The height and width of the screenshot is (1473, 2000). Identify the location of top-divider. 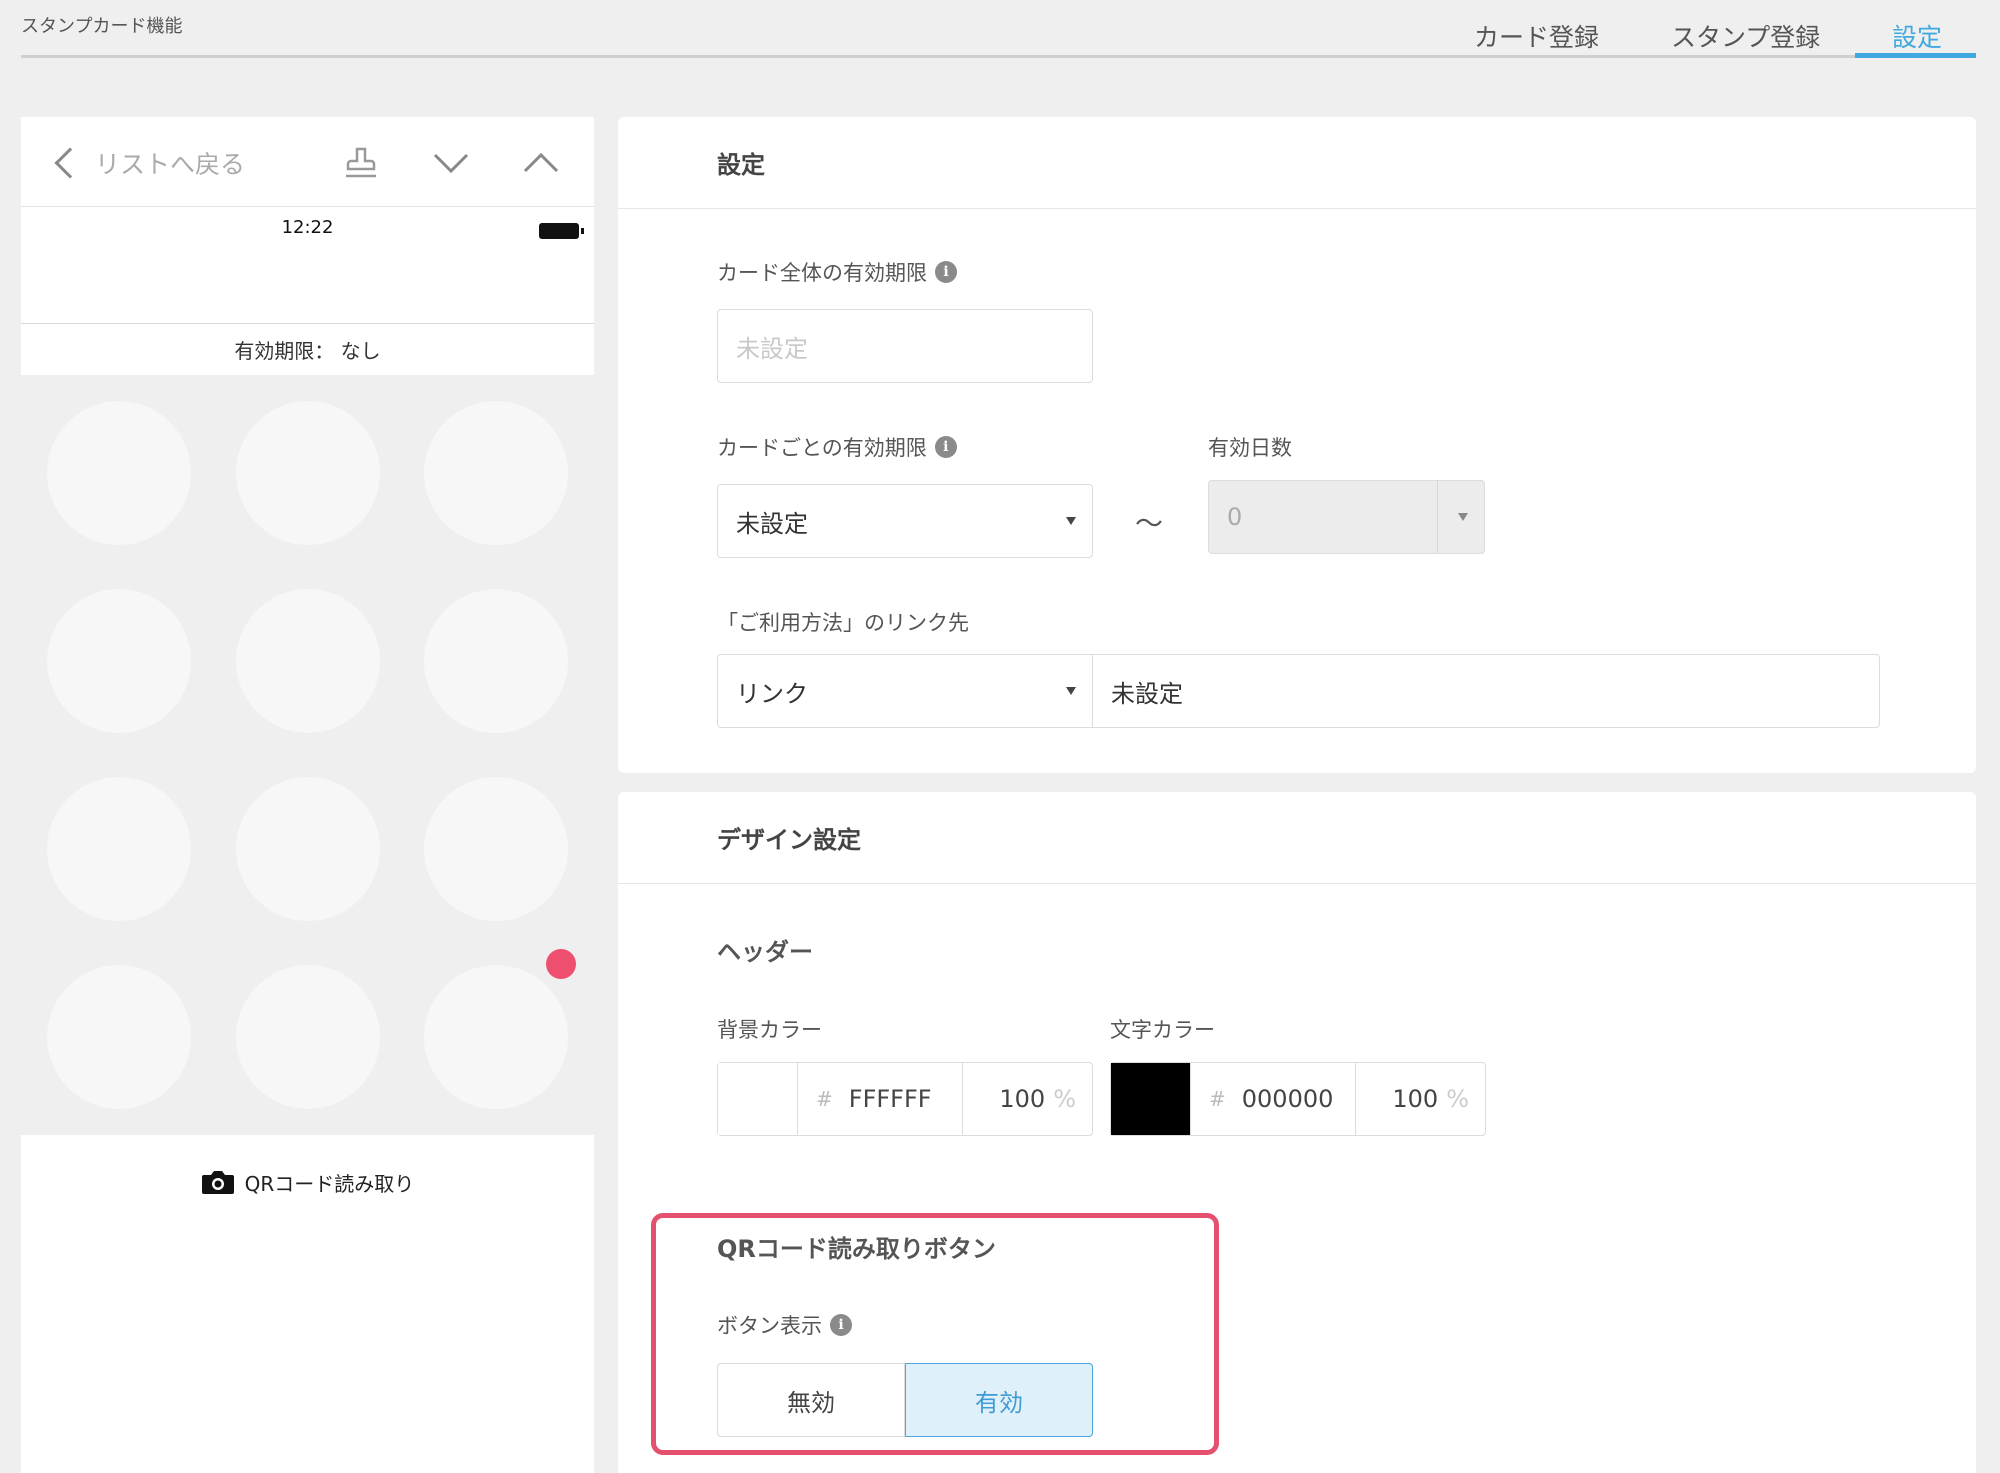
(998, 56).